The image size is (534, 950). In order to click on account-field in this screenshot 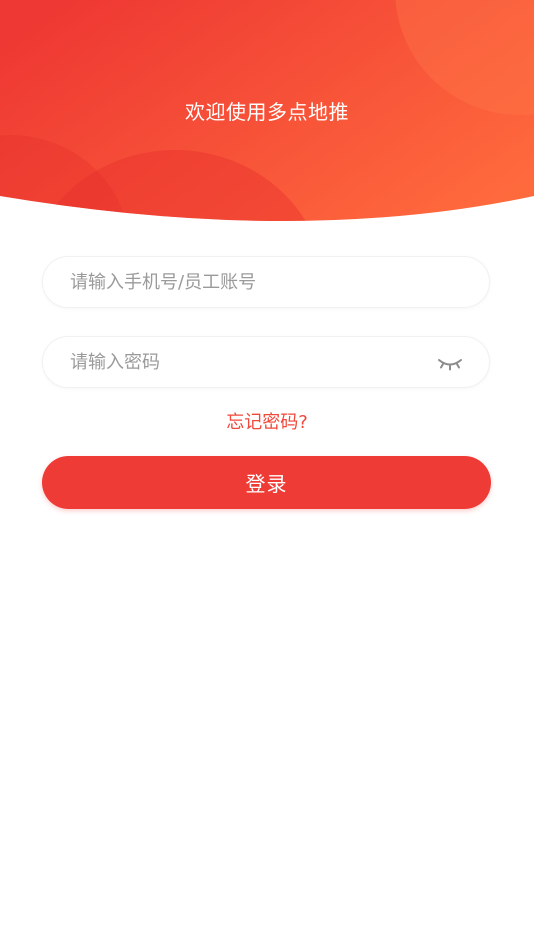, I will do `click(266, 282)`.